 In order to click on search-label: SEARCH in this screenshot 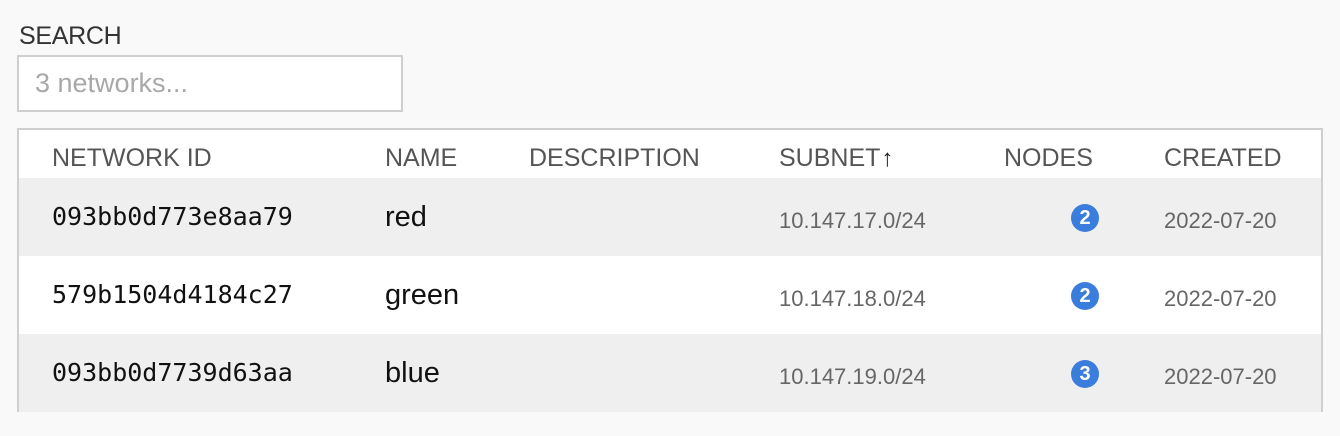, I will do `click(70, 36)`.